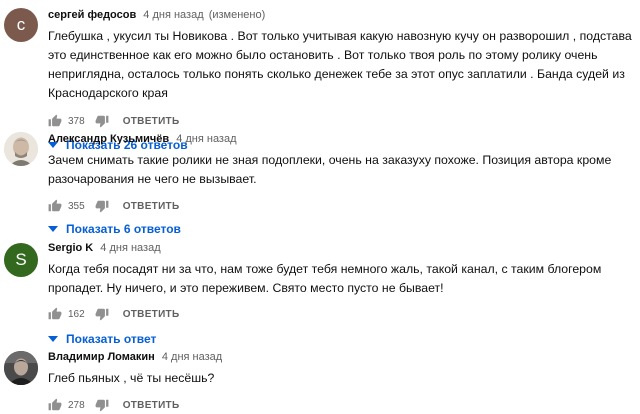 The image size is (640, 414). I want to click on like-count: 378, so click(76, 121).